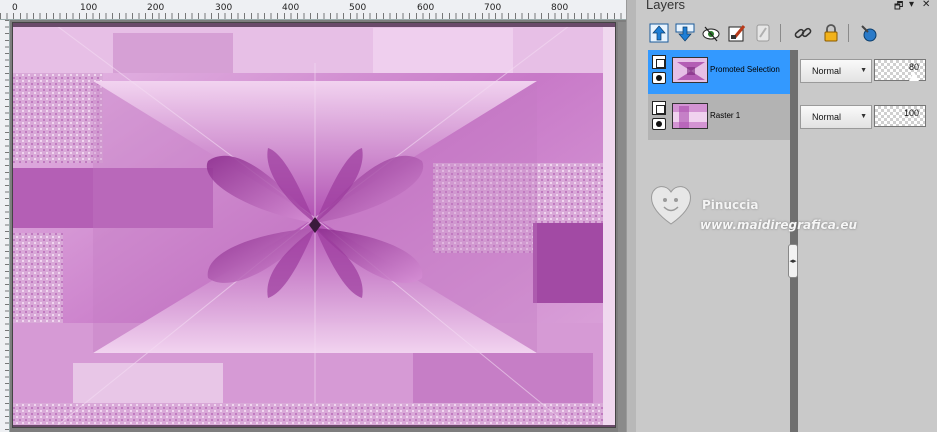  What do you see at coordinates (156, 8) in the screenshot?
I see `ruler-tick: 200` at bounding box center [156, 8].